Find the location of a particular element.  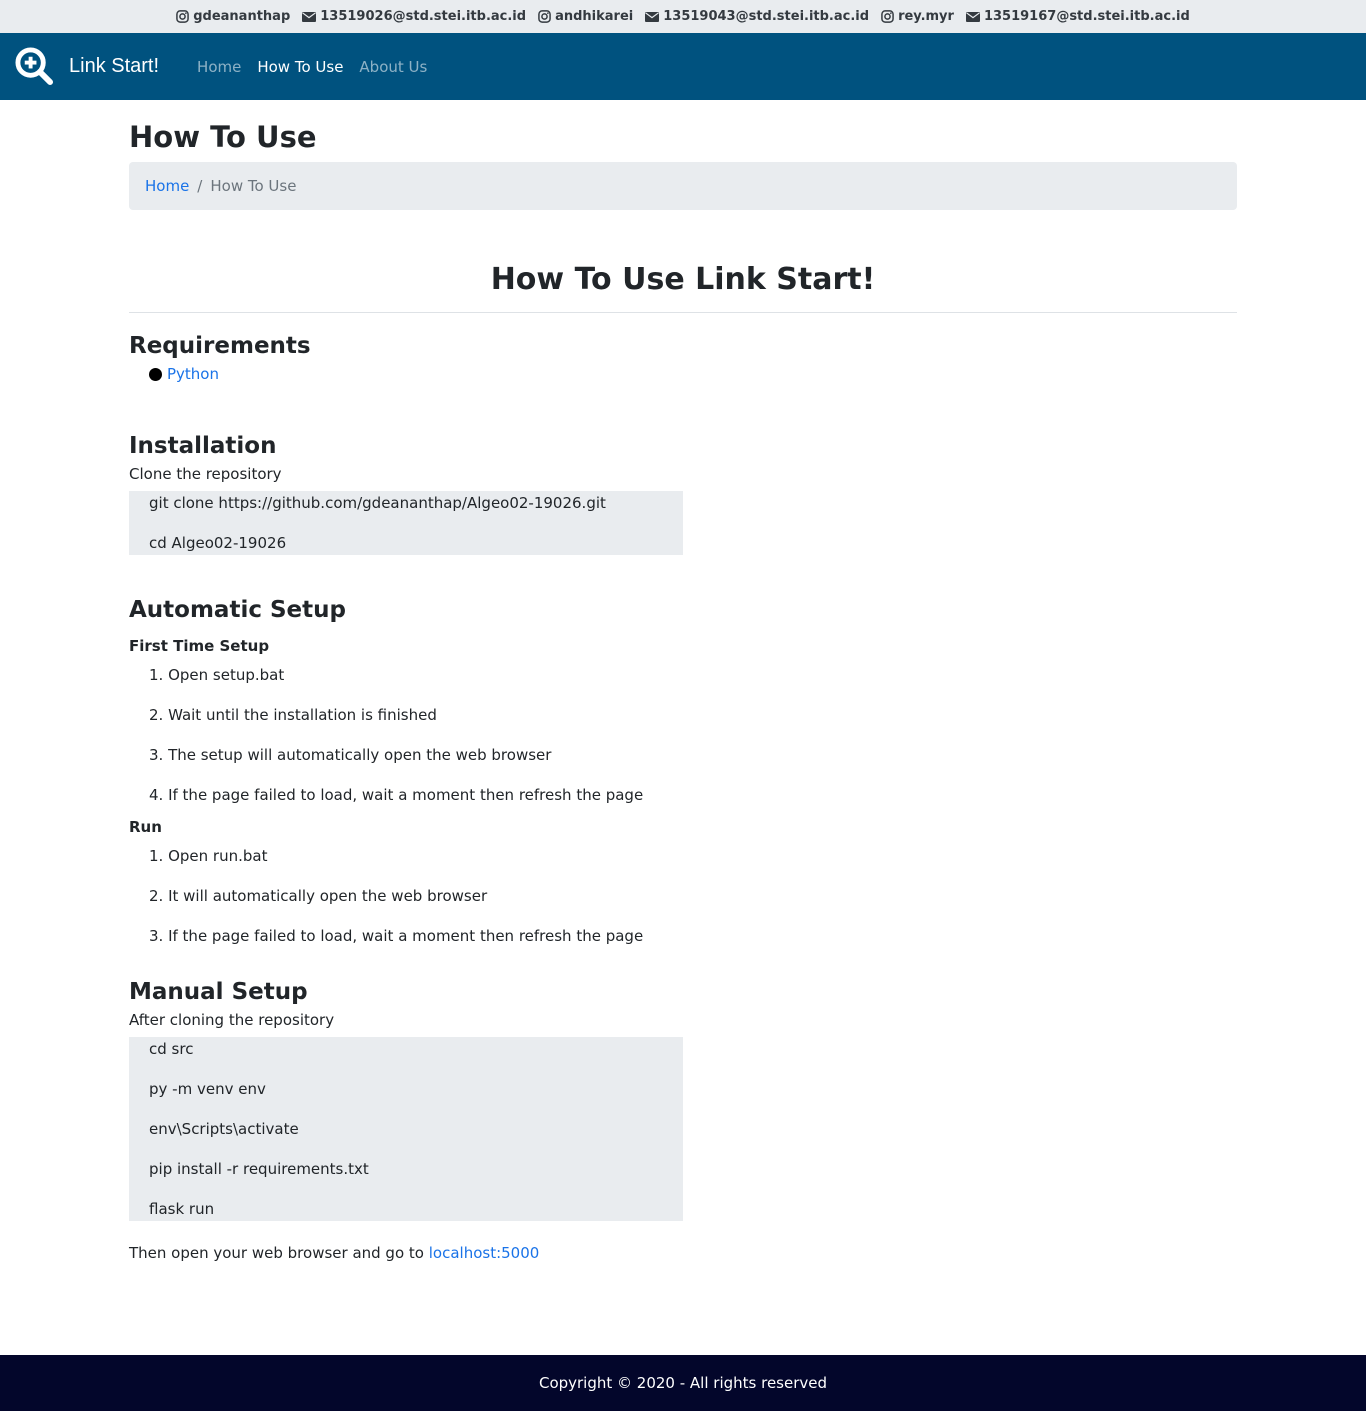

copyright-text: Copyright © 2020 - All rights reserved is located at coordinates (683, 1383).